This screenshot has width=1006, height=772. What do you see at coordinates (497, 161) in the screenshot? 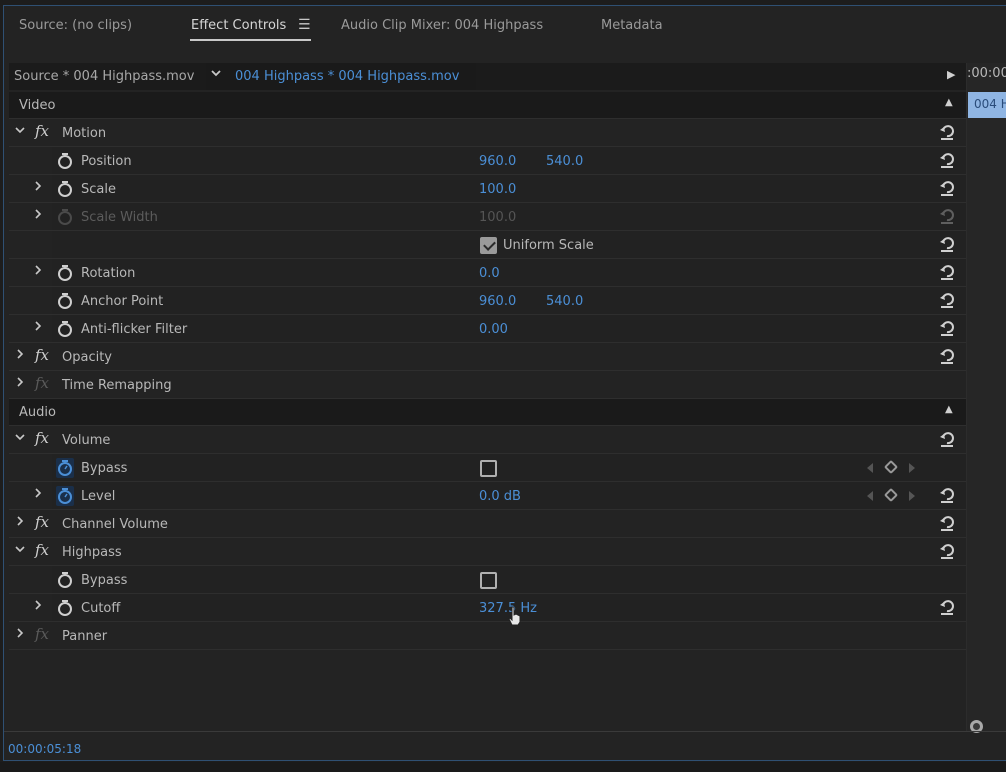
I see `position-x-value: 960.0` at bounding box center [497, 161].